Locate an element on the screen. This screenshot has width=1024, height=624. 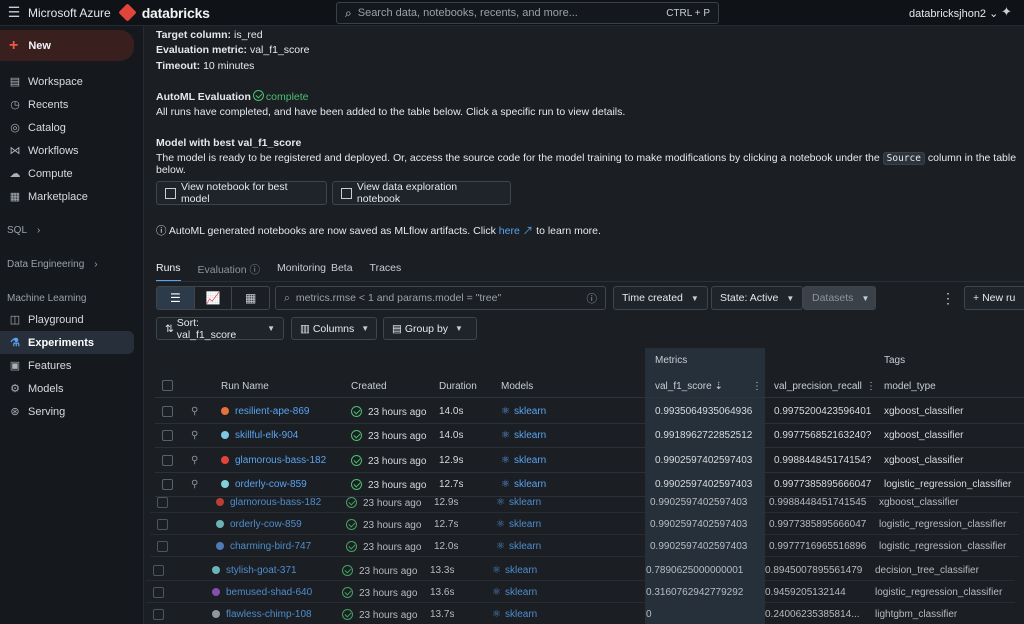
sidebar-item-recents: ◷ Recents is located at coordinates (71, 104).